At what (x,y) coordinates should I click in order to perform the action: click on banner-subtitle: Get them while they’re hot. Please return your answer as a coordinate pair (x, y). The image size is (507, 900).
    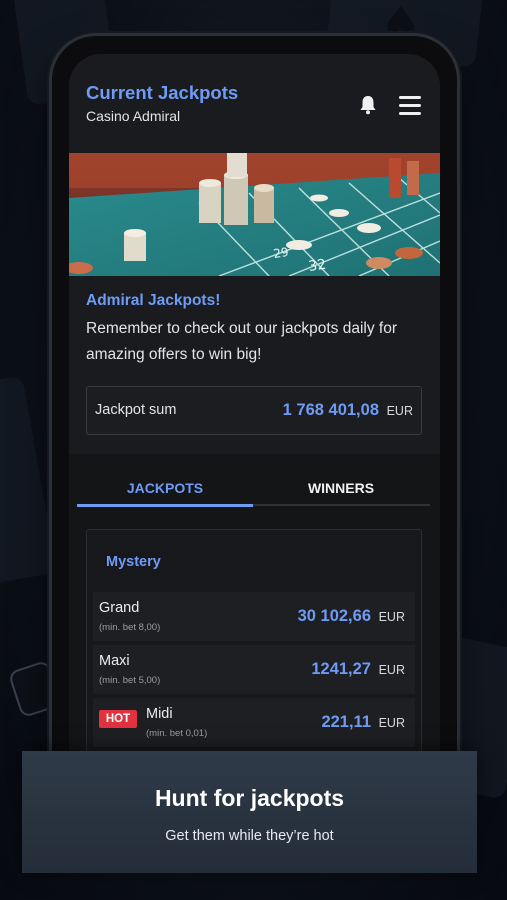
    Looking at the image, I should click on (249, 836).